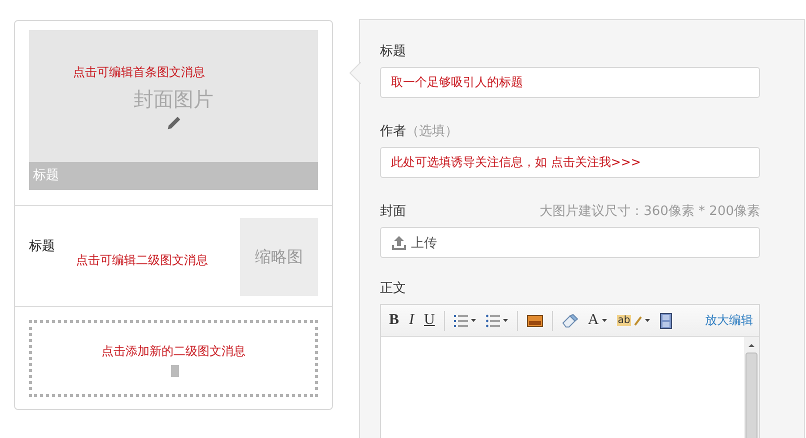 The width and height of the screenshot is (806, 438). What do you see at coordinates (393, 288) in the screenshot?
I see `field-label: 正文` at bounding box center [393, 288].